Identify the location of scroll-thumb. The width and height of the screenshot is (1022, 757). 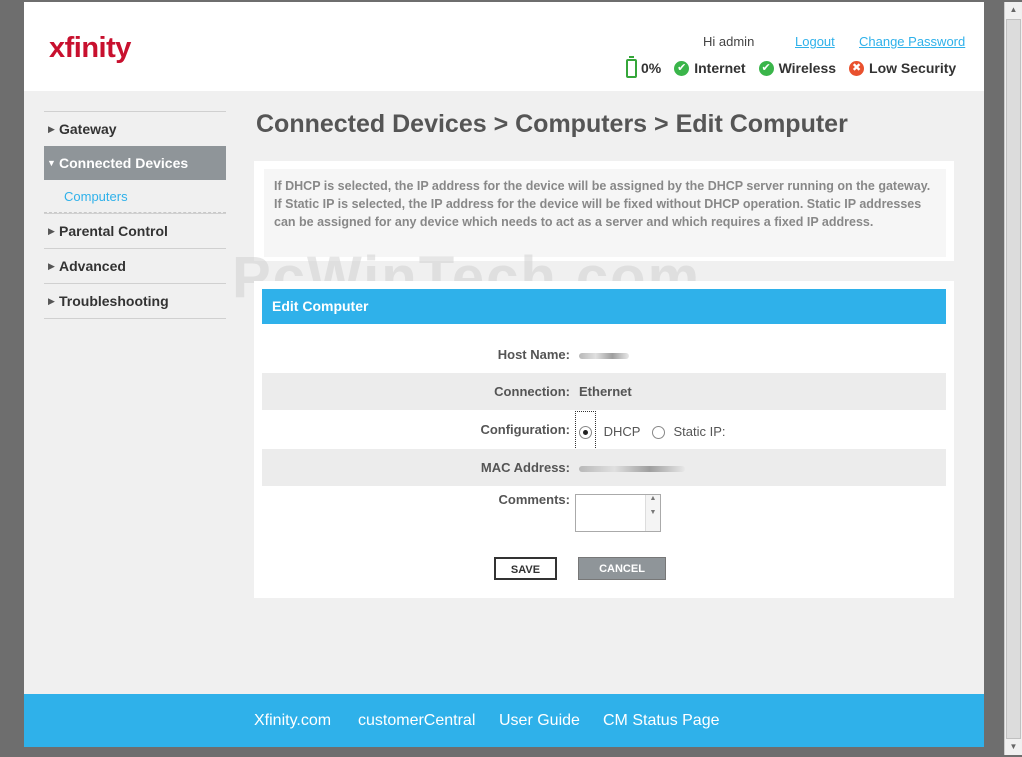
(1013, 379).